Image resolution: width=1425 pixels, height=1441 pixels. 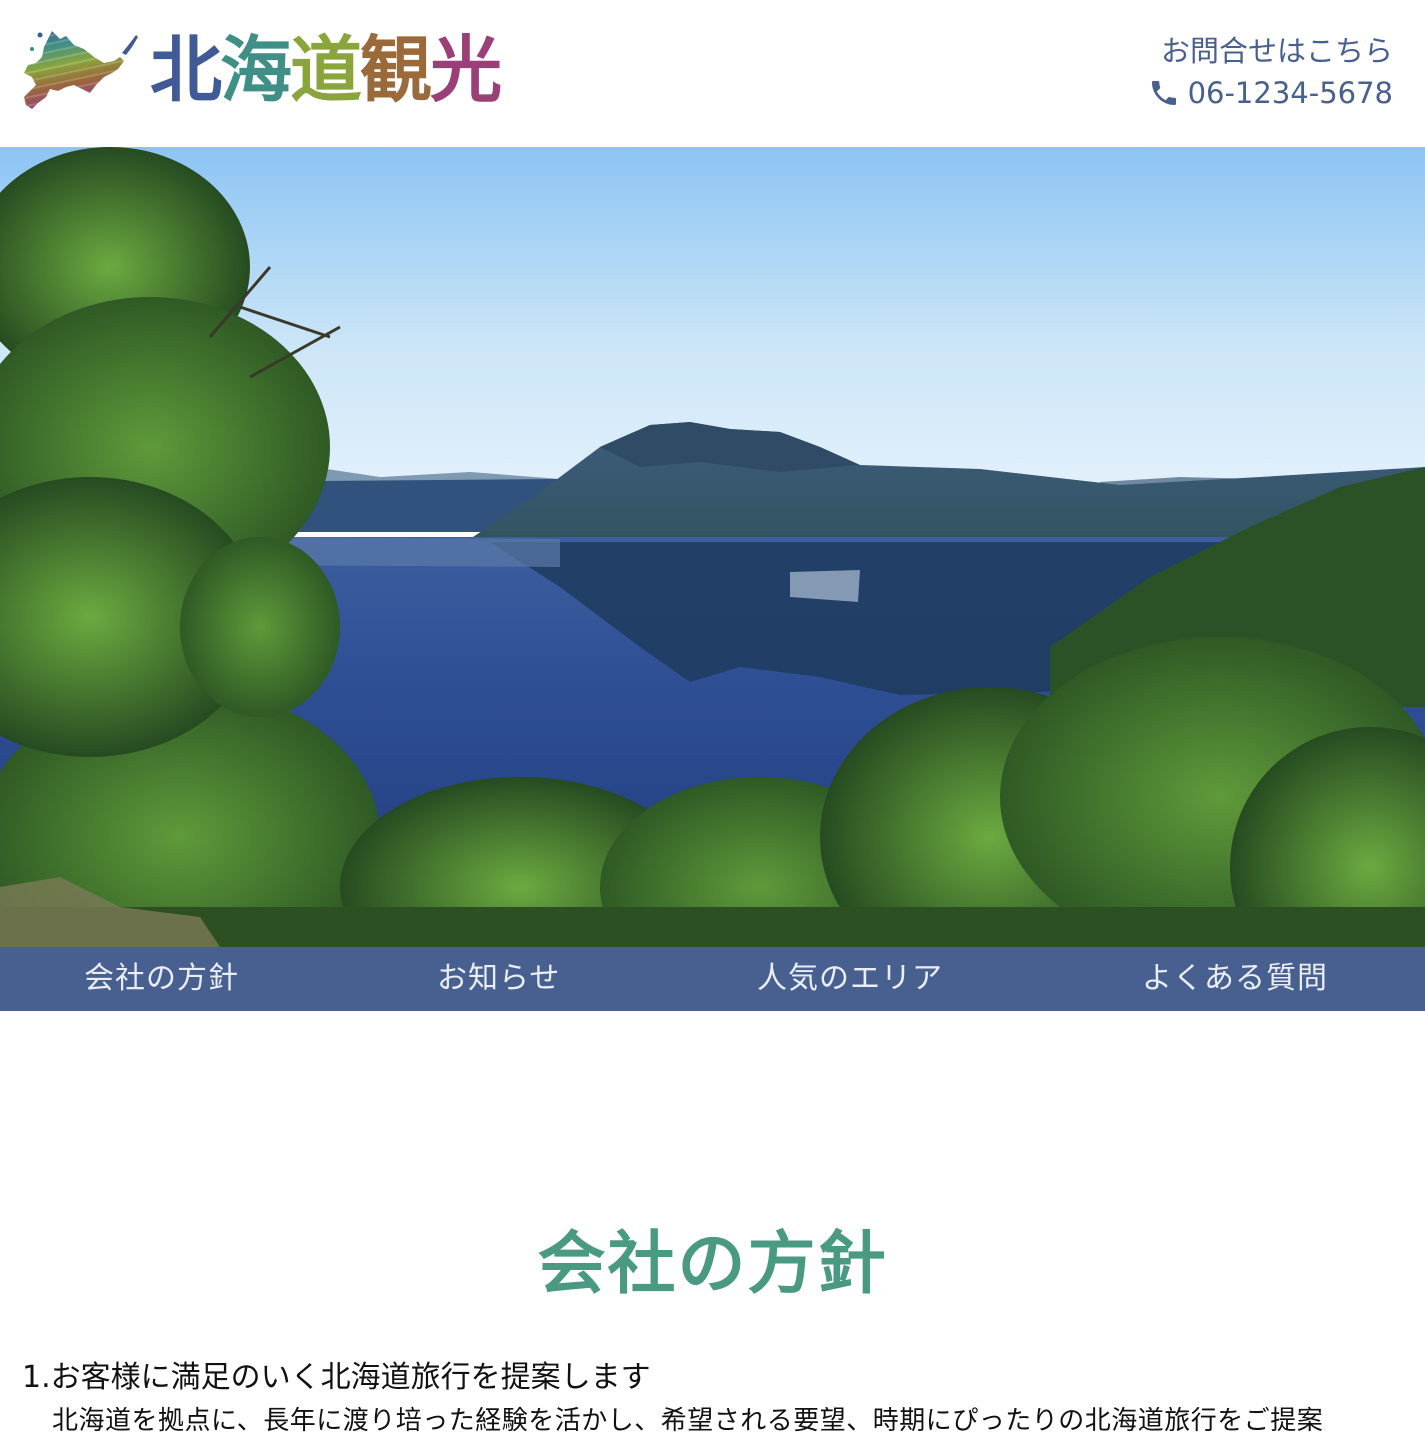 I want to click on site-header: 北海道観光 お問合せはこちら 06-1234-5678, so click(x=712, y=73).